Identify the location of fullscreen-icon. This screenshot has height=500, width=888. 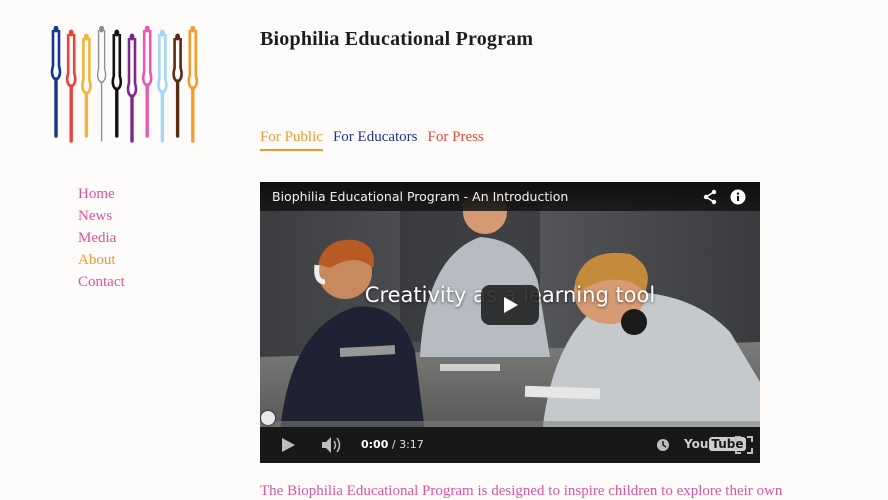
(744, 445).